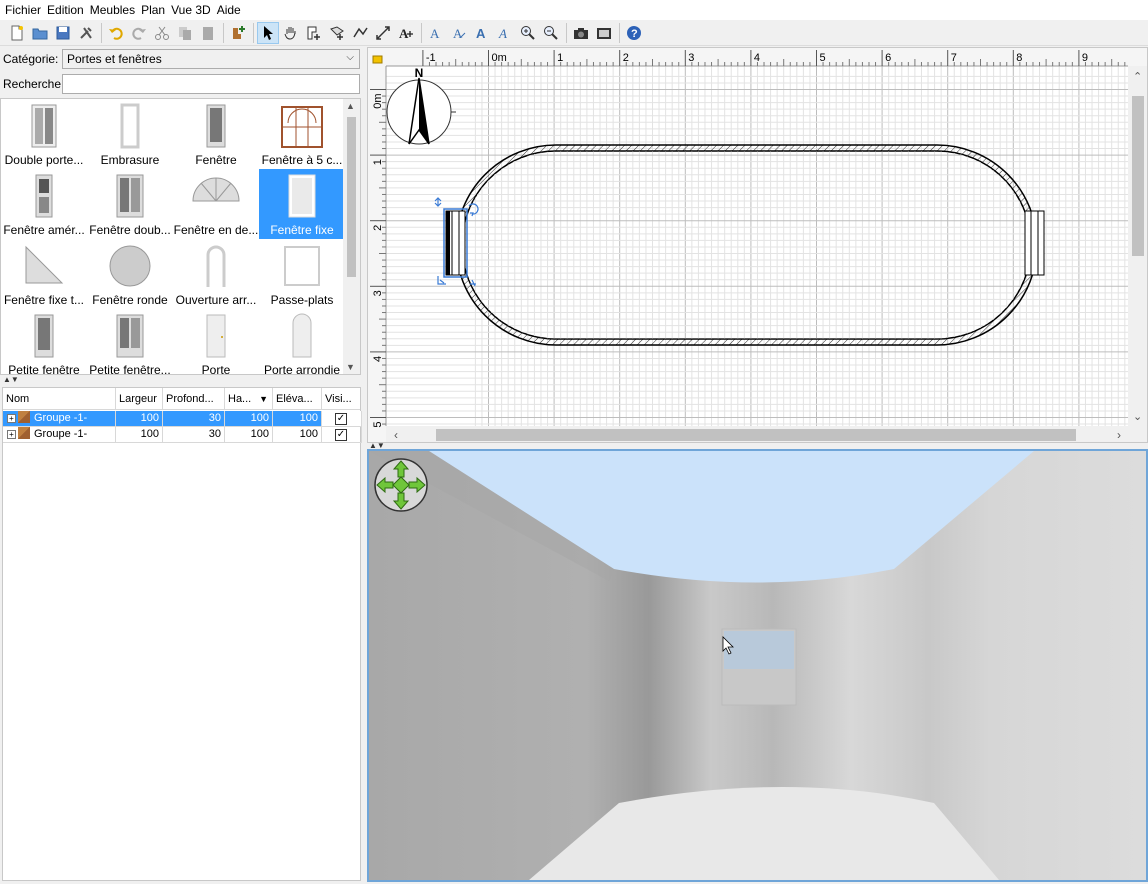  Describe the element at coordinates (191, 10) in the screenshot. I see `menu-vue3d: Vue 3D` at that location.